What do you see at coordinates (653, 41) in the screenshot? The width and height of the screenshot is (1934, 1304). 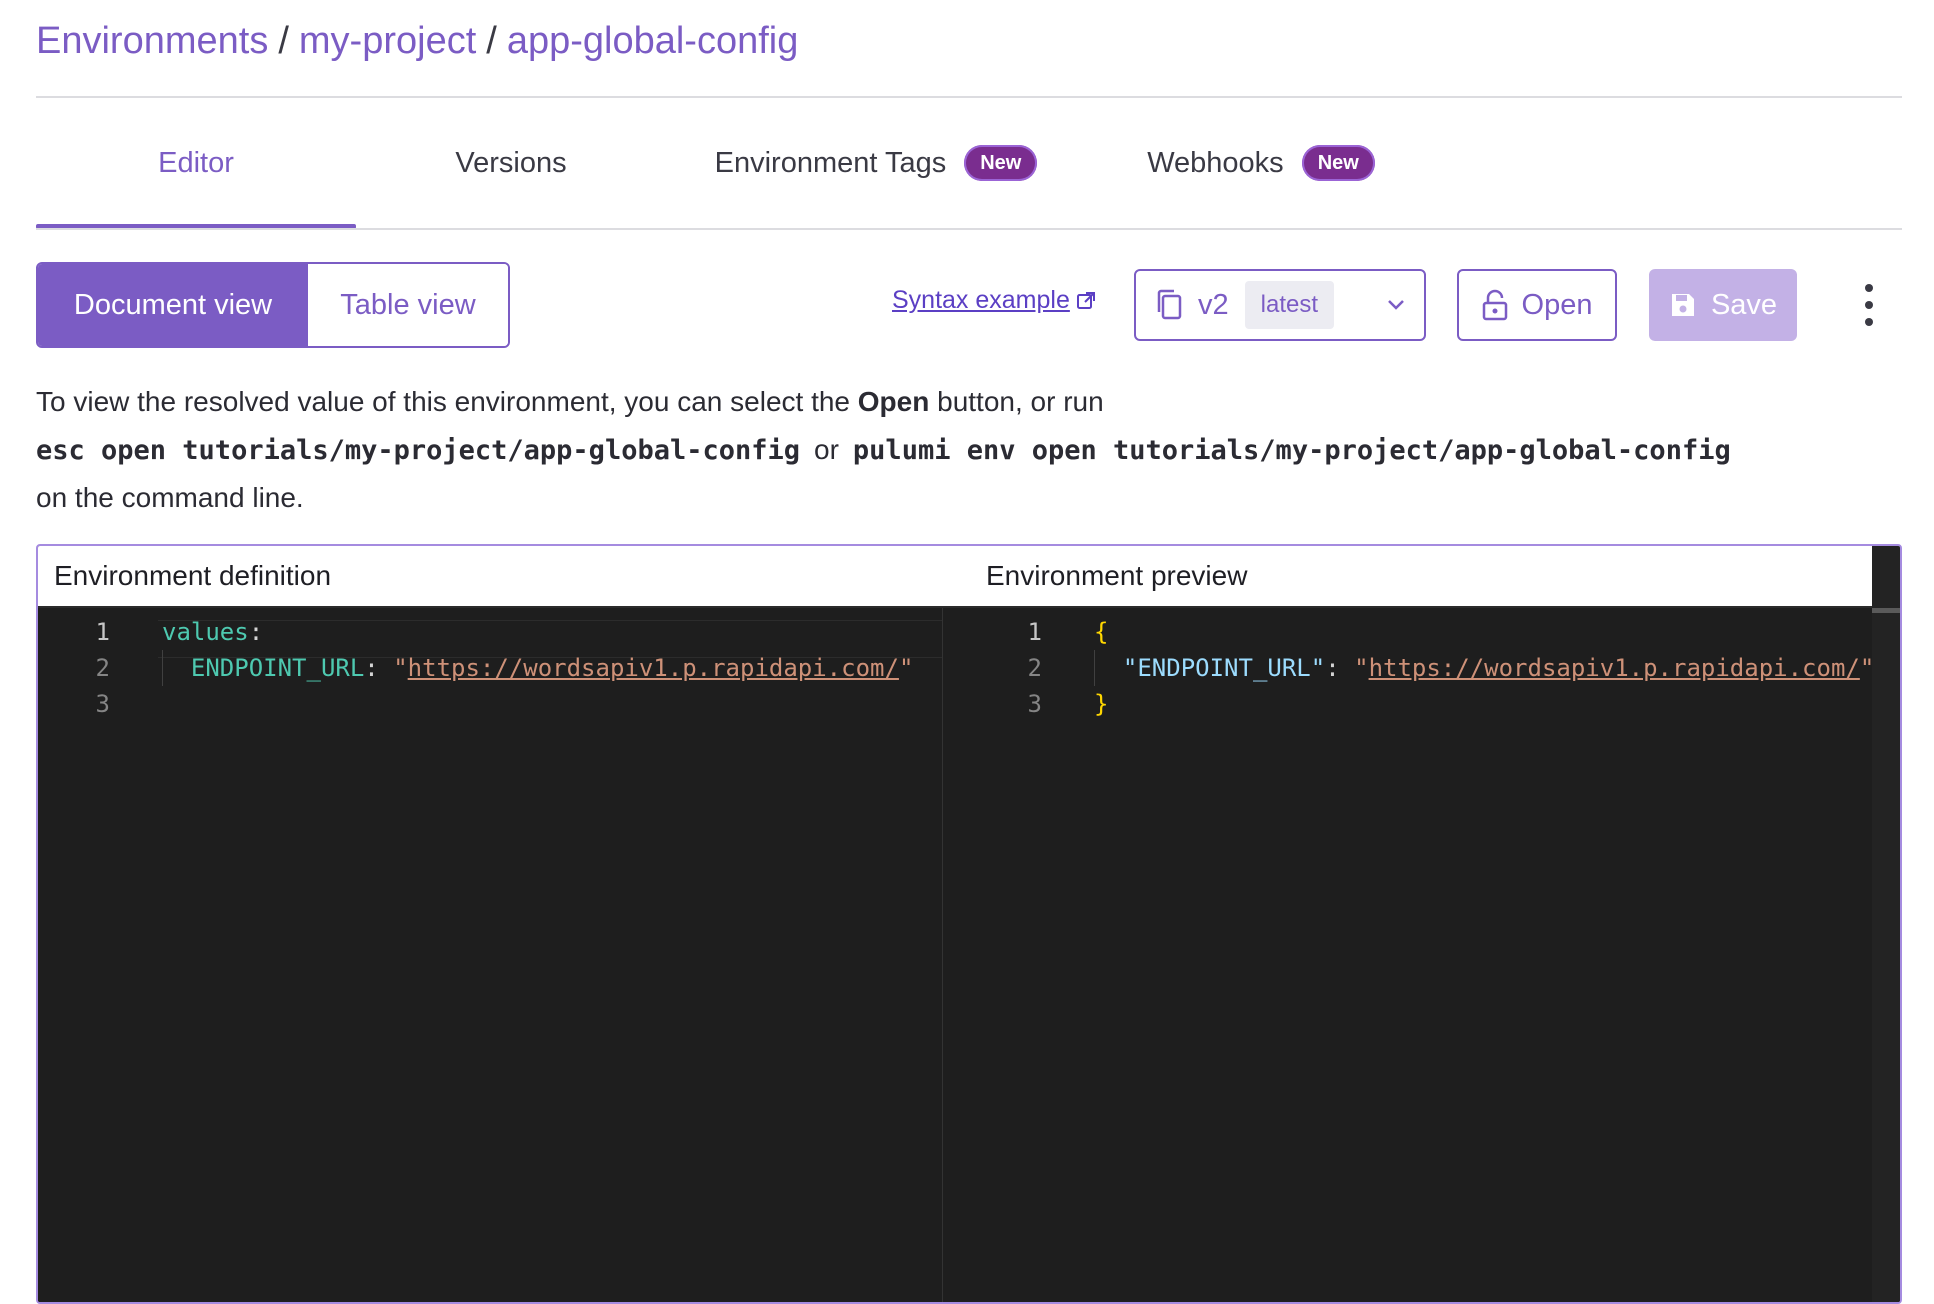 I see `breadcrumb-environment: app-global-config` at bounding box center [653, 41].